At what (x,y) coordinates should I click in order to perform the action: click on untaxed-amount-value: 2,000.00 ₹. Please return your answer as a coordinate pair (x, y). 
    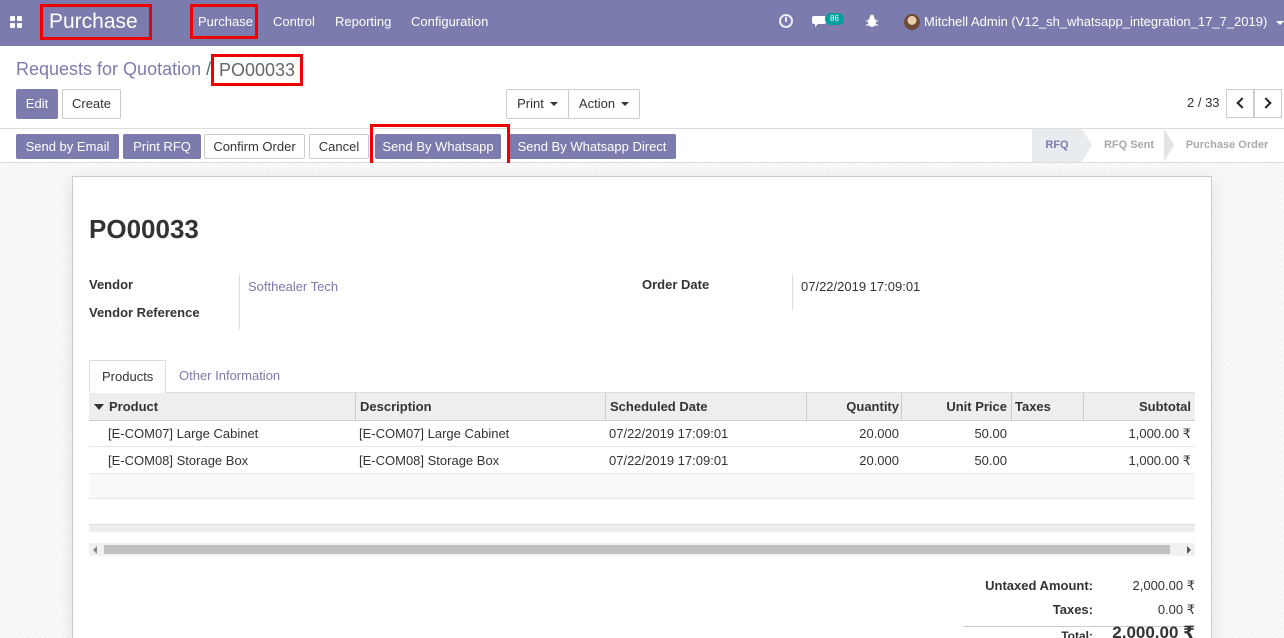
    Looking at the image, I should click on (1164, 585).